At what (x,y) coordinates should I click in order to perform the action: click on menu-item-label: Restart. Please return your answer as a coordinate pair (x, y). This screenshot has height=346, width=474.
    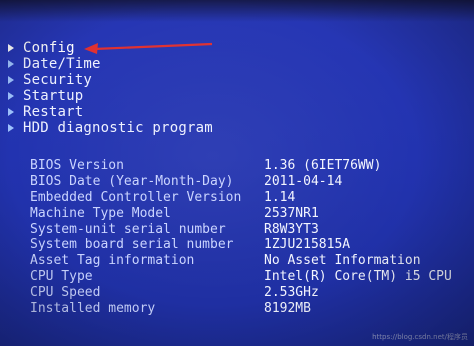
    Looking at the image, I should click on (53, 112).